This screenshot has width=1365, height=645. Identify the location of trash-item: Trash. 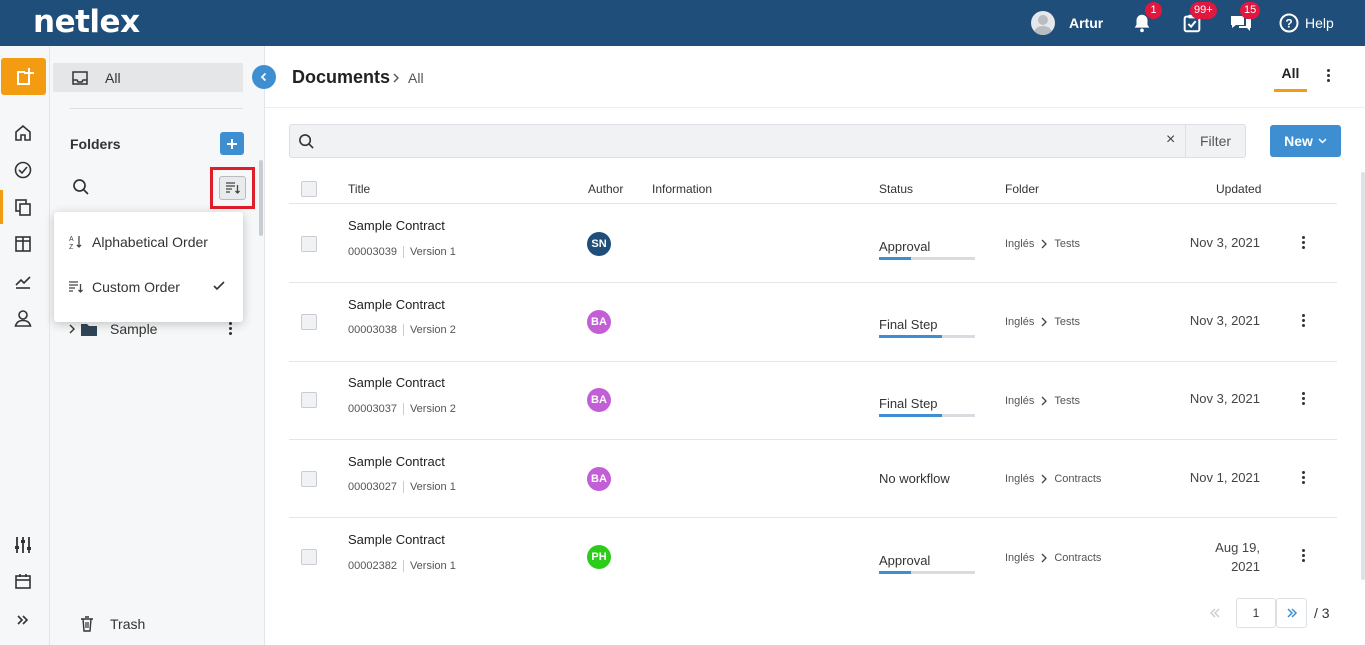
(112, 624).